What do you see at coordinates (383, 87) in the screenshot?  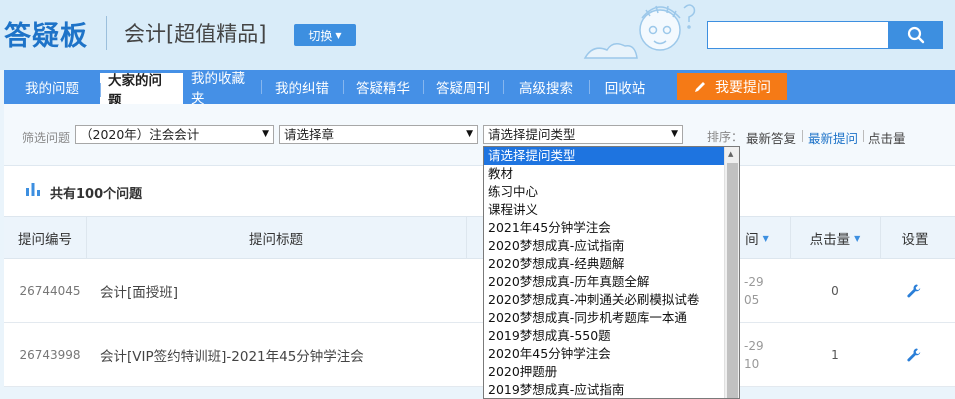 I see `nav-item-highlights: 答疑精华` at bounding box center [383, 87].